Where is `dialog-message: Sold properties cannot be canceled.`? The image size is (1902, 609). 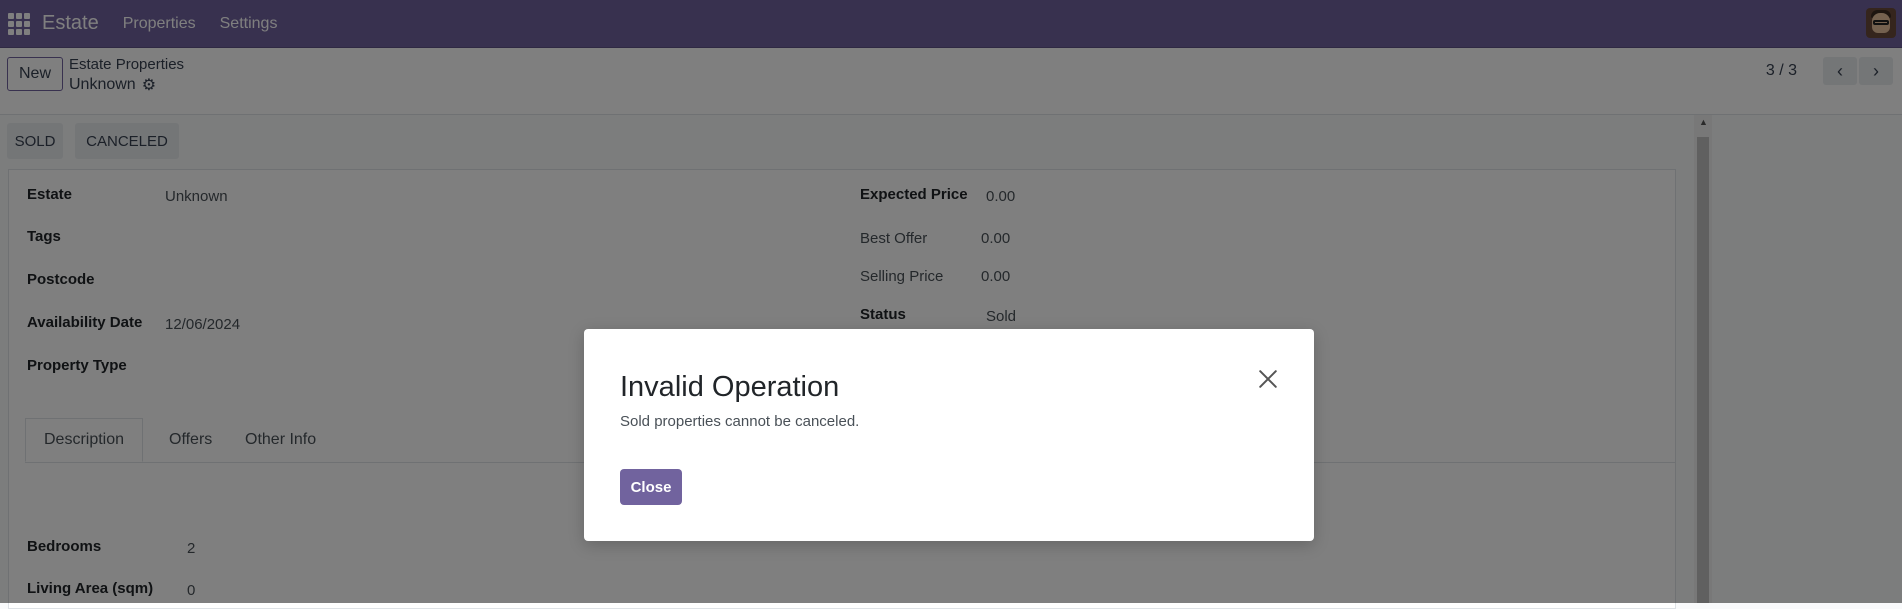 dialog-message: Sold properties cannot be canceled. is located at coordinates (740, 421).